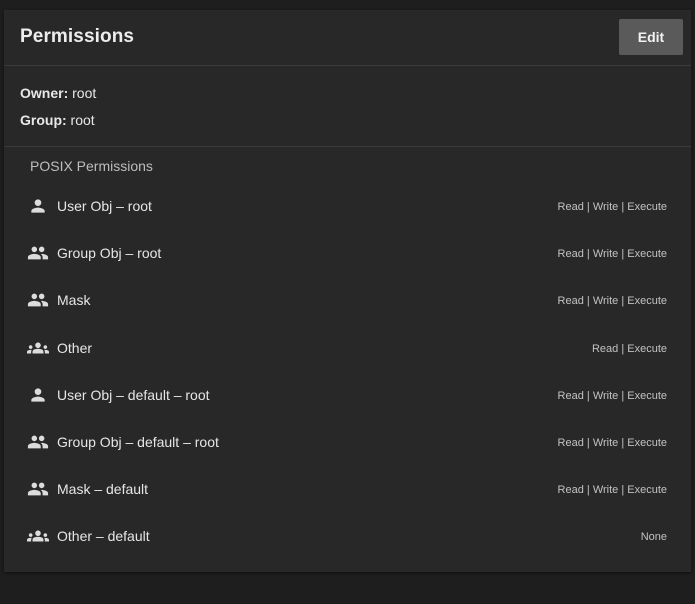  I want to click on permission-row: User Obj – root Read | Write | Execute, so click(347, 206).